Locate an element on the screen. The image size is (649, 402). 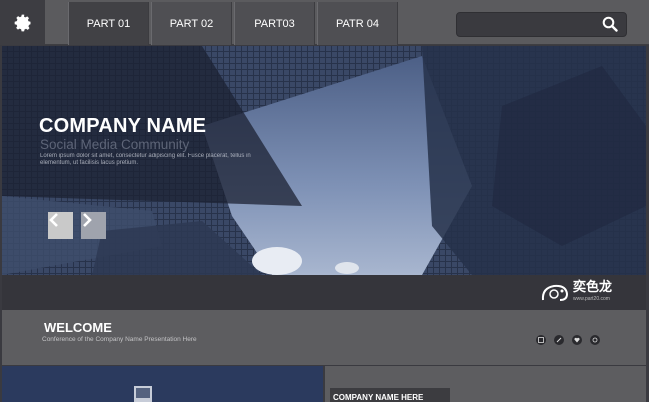
rss-icon is located at coordinates (541, 340).